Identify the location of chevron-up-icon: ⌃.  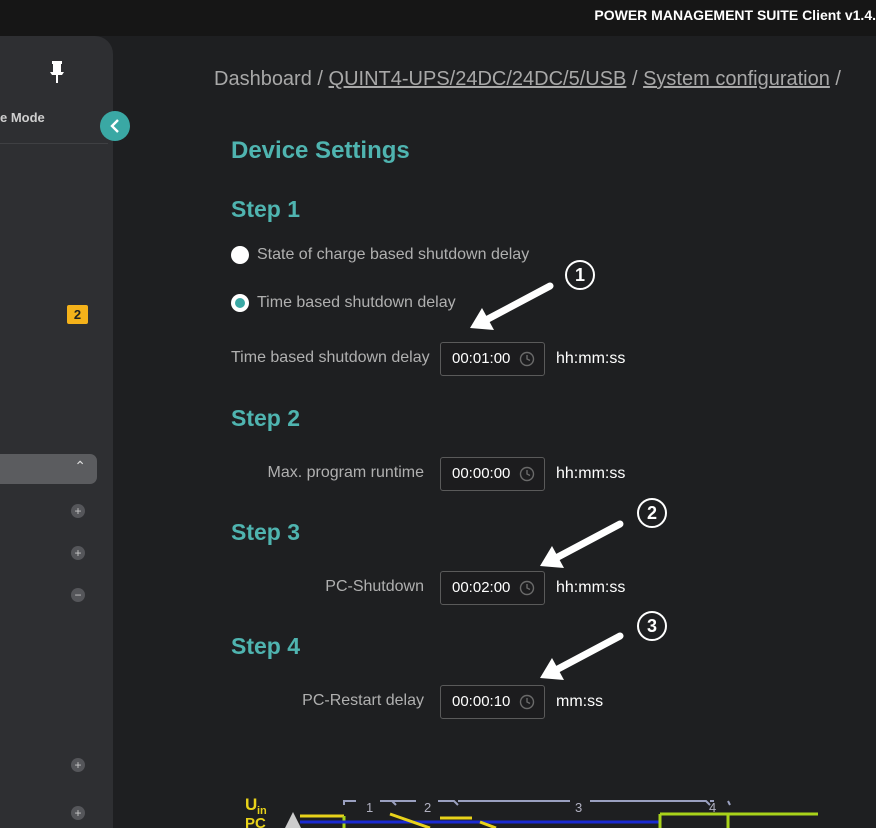
(80, 466).